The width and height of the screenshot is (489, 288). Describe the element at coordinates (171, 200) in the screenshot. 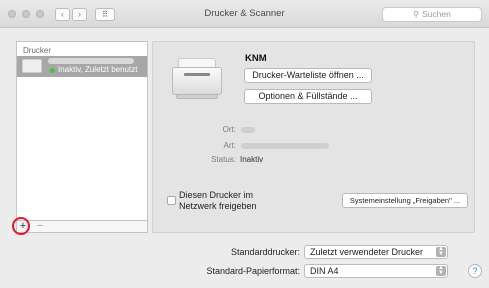

I see `share-printer-checkbox` at that location.